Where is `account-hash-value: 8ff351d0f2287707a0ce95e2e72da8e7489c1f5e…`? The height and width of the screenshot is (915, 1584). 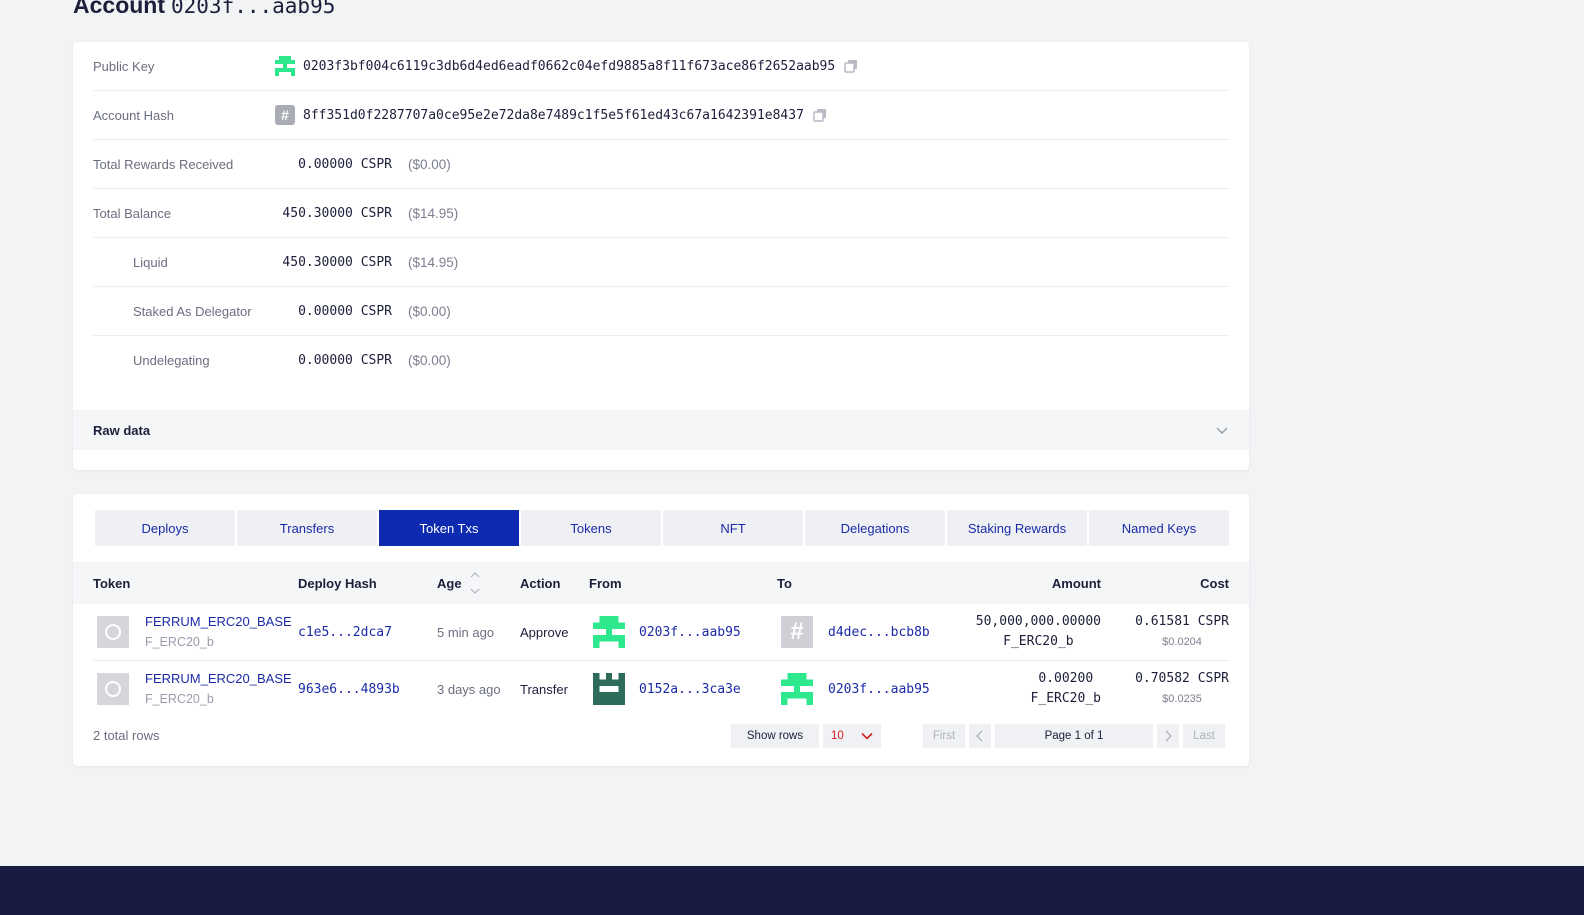
account-hash-value: 8ff351d0f2287707a0ce95e2e72da8e7489c1f5e… is located at coordinates (553, 115).